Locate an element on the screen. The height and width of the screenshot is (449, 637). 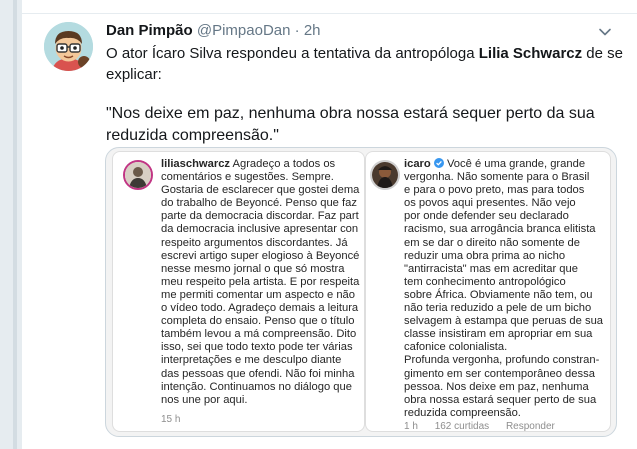
scrollbar-thumb is located at coordinates (15, 224).